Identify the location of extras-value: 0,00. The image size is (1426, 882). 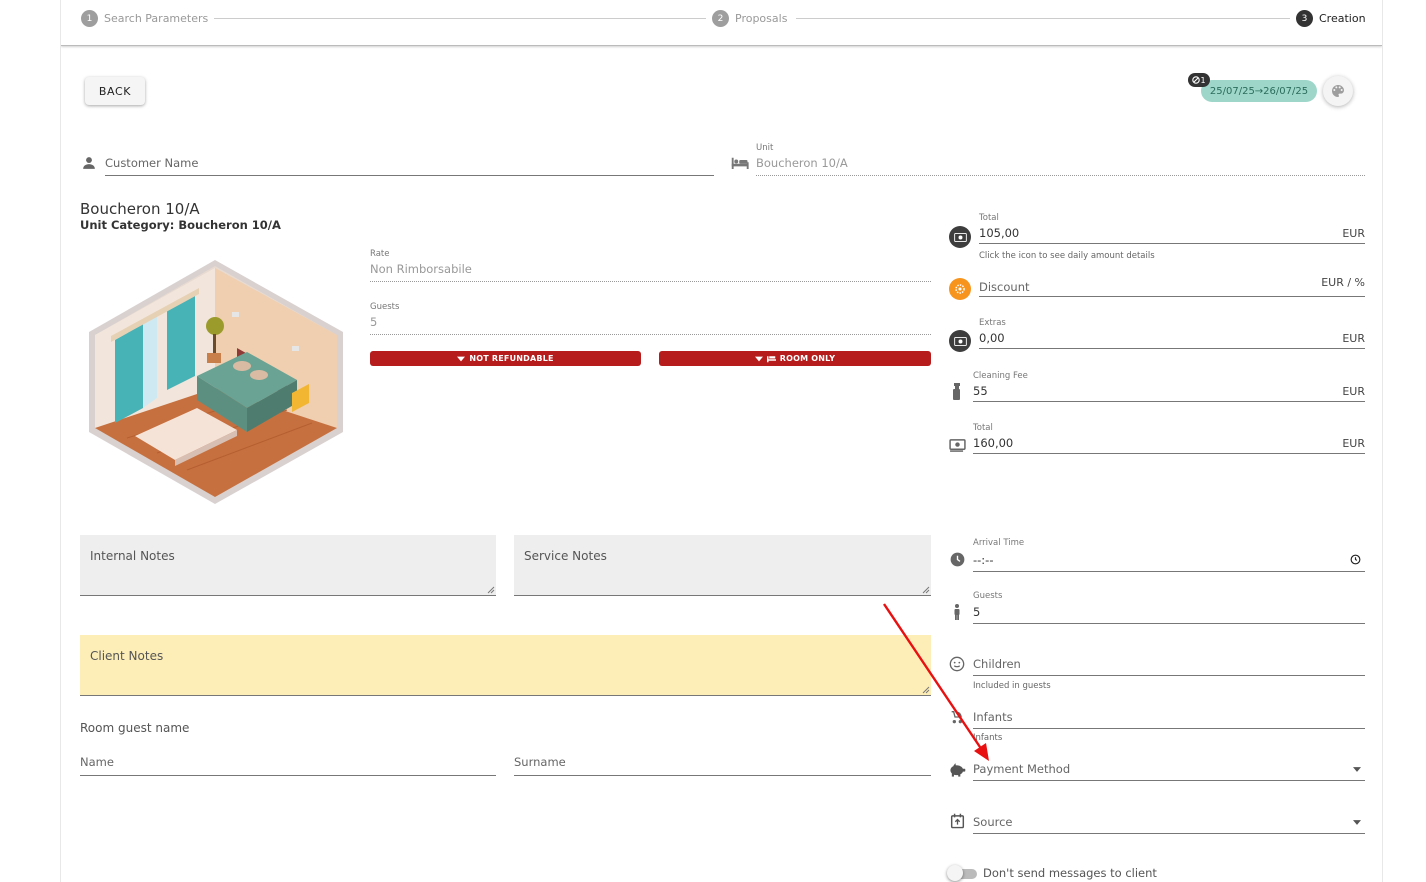
(992, 338).